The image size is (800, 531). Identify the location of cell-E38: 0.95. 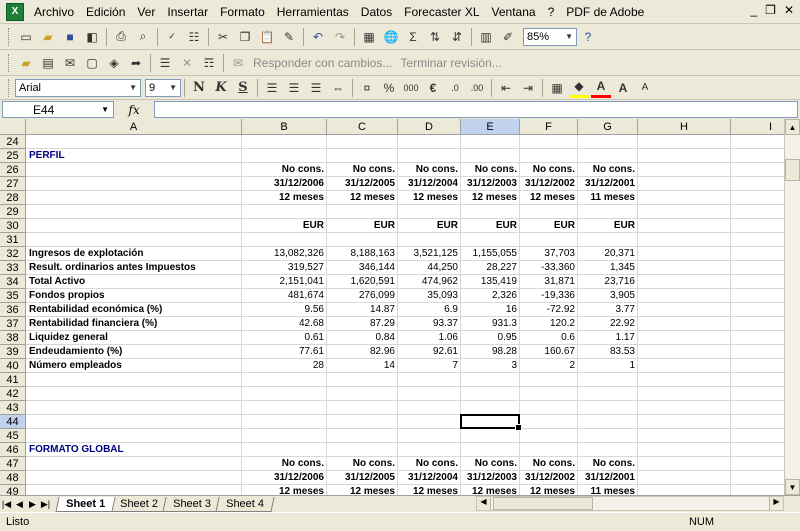
(490, 338).